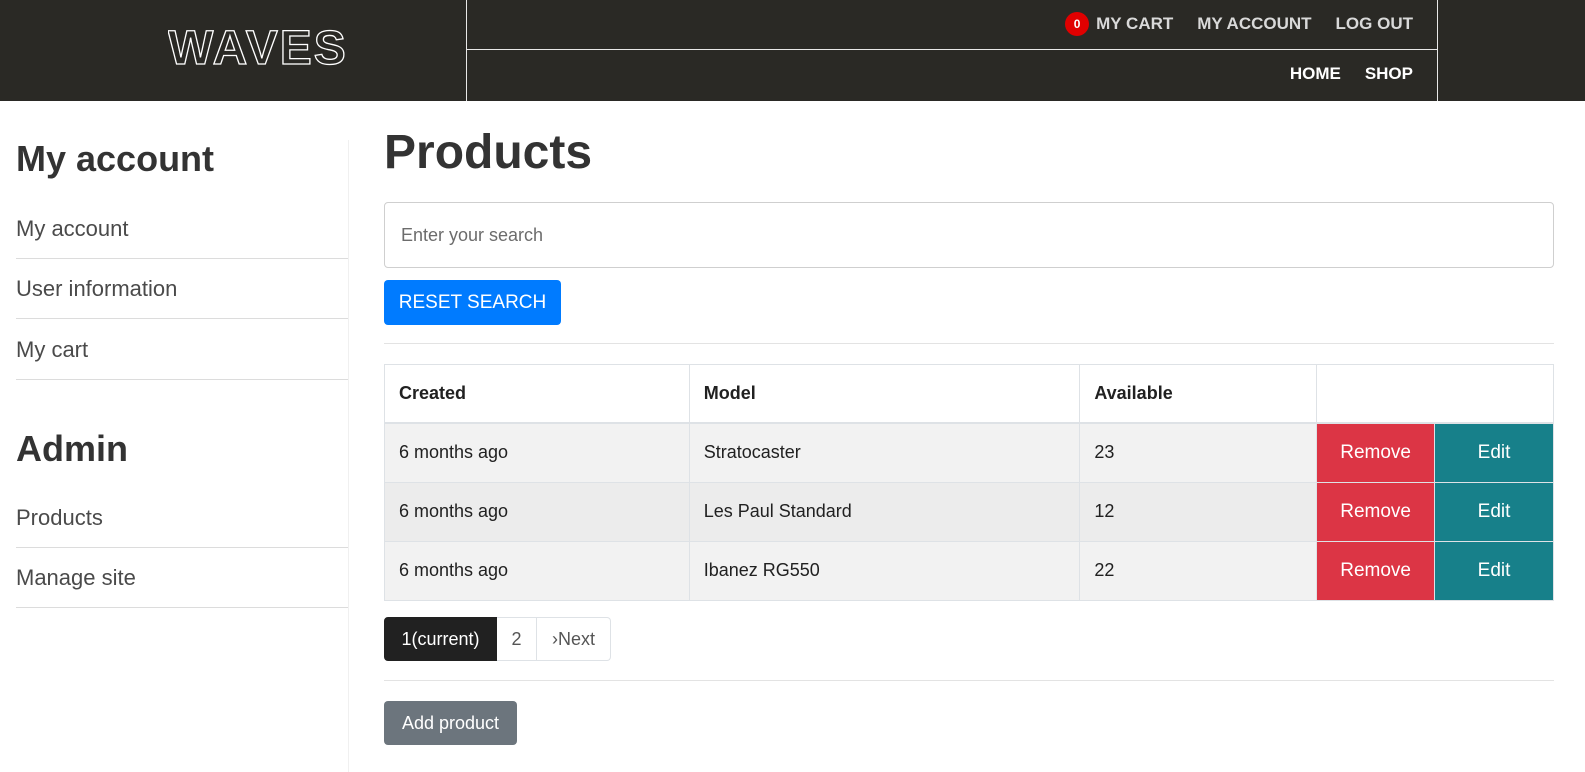 The height and width of the screenshot is (772, 1585). Describe the element at coordinates (1315, 74) in the screenshot. I see `home-link: HOME` at that location.